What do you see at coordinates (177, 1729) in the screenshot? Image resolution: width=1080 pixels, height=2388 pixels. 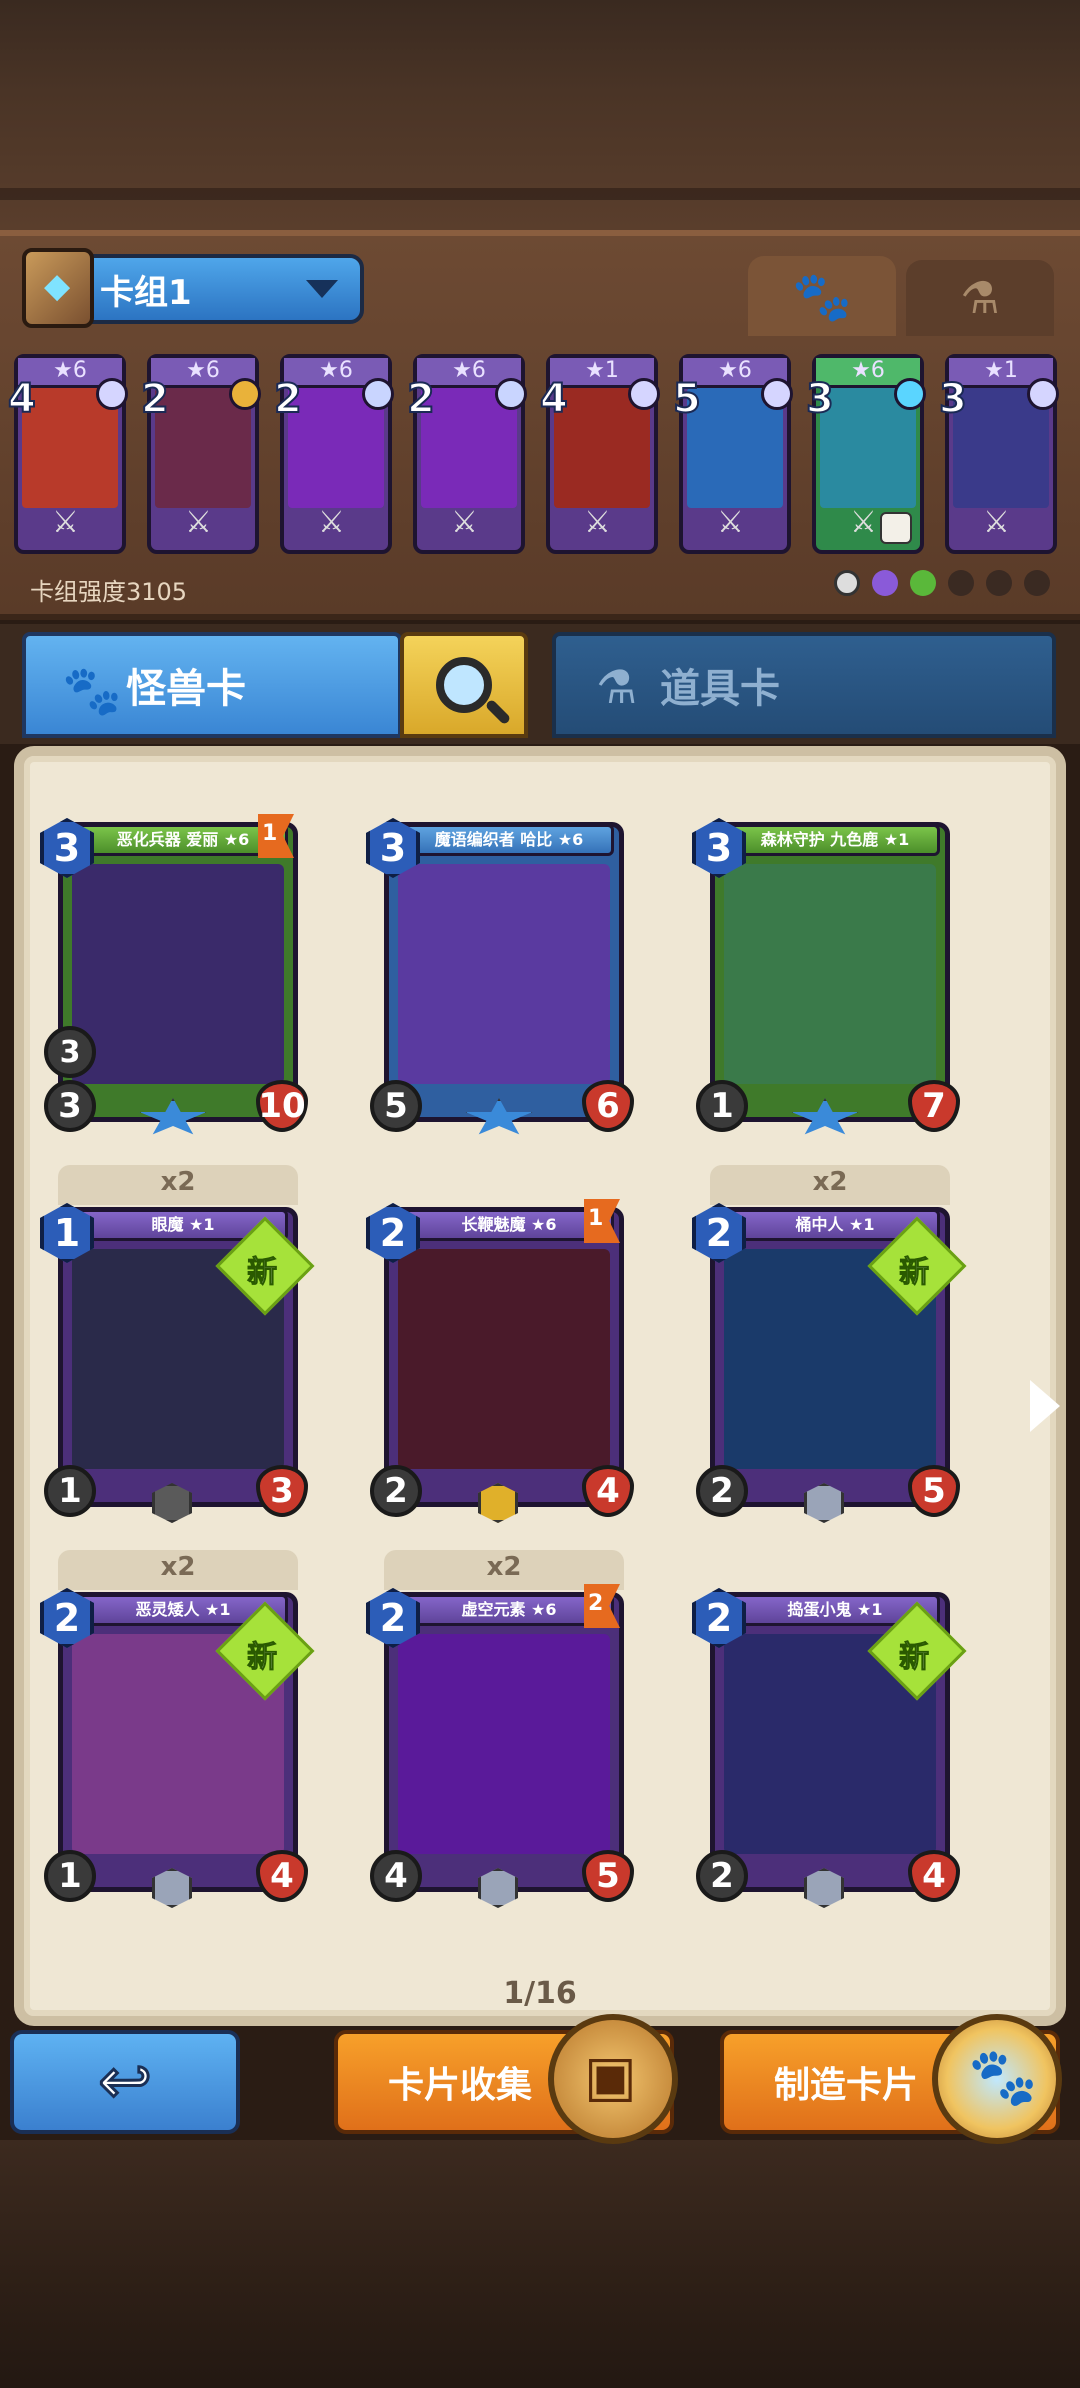 I see `collection-card: x2 恶灵矮人 ★1 21 4 新` at bounding box center [177, 1729].